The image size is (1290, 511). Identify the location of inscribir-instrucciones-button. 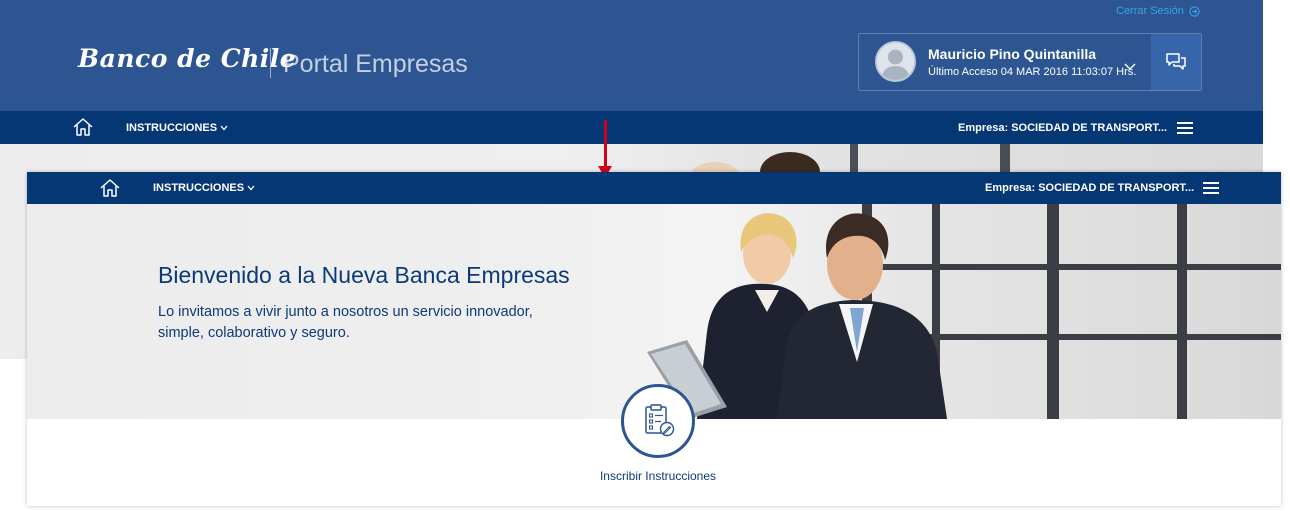
(658, 421).